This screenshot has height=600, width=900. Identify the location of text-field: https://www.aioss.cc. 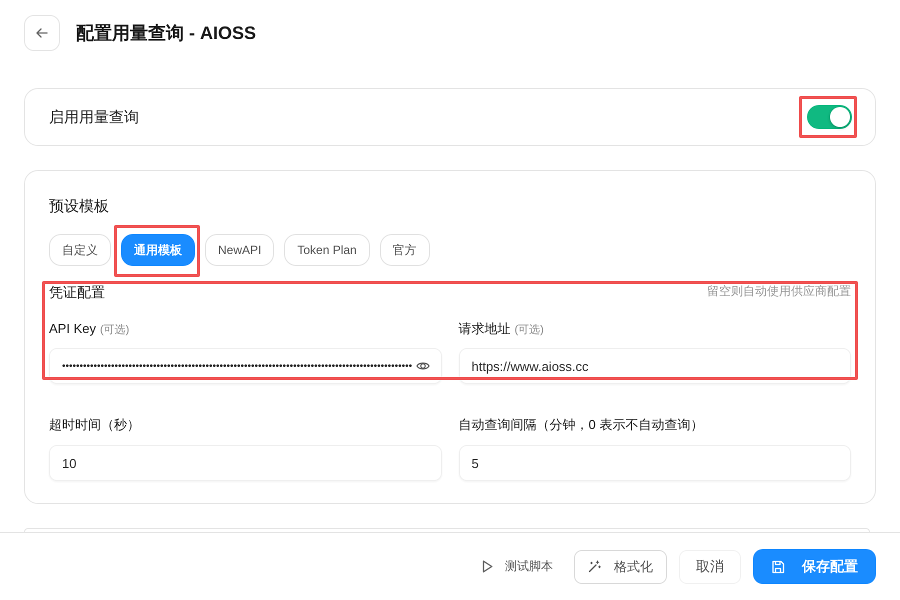
(654, 366).